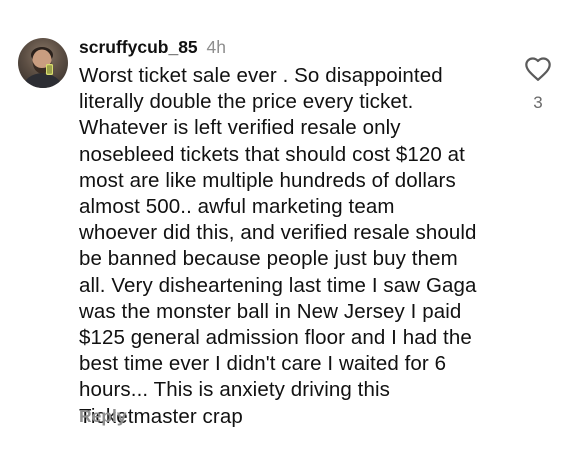 The width and height of the screenshot is (579, 467). What do you see at coordinates (138, 47) in the screenshot?
I see `username-link: scruffycub_85` at bounding box center [138, 47].